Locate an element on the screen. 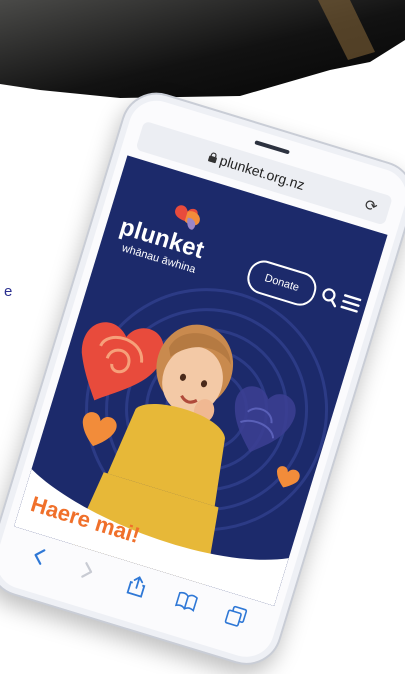 The width and height of the screenshot is (405, 674). book-icon is located at coordinates (186, 600).